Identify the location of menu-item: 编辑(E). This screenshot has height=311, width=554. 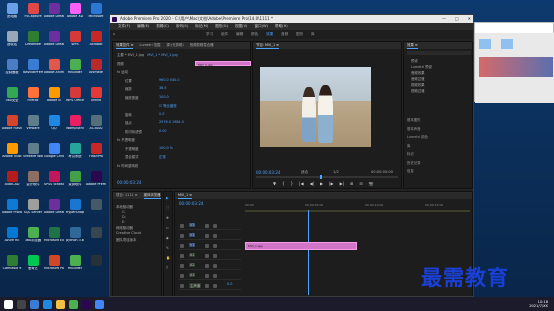
(143, 26).